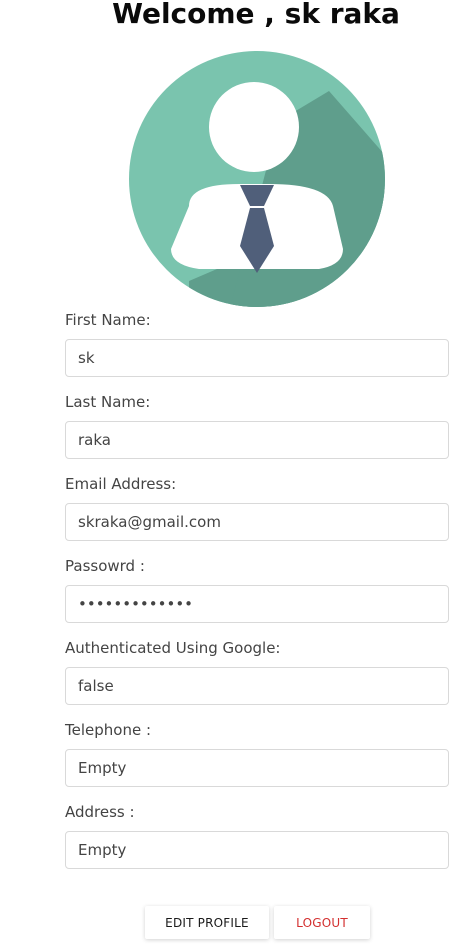 The height and width of the screenshot is (951, 462). I want to click on address-field: Address :, so click(257, 841).